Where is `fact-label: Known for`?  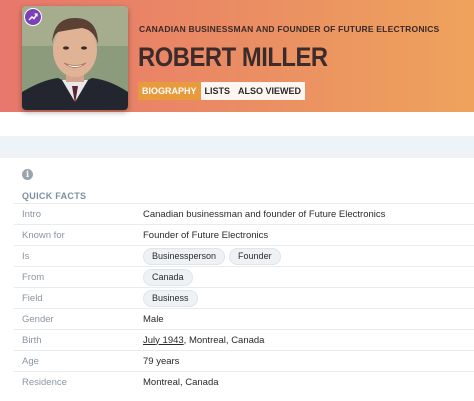
fact-label: Known for is located at coordinates (43, 235).